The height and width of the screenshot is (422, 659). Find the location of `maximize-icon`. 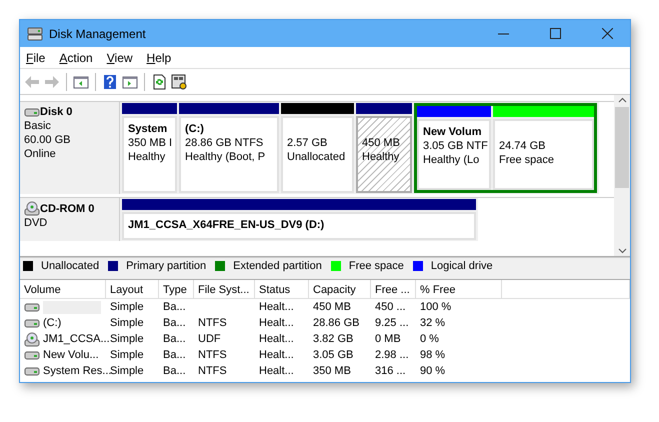

maximize-icon is located at coordinates (555, 33).